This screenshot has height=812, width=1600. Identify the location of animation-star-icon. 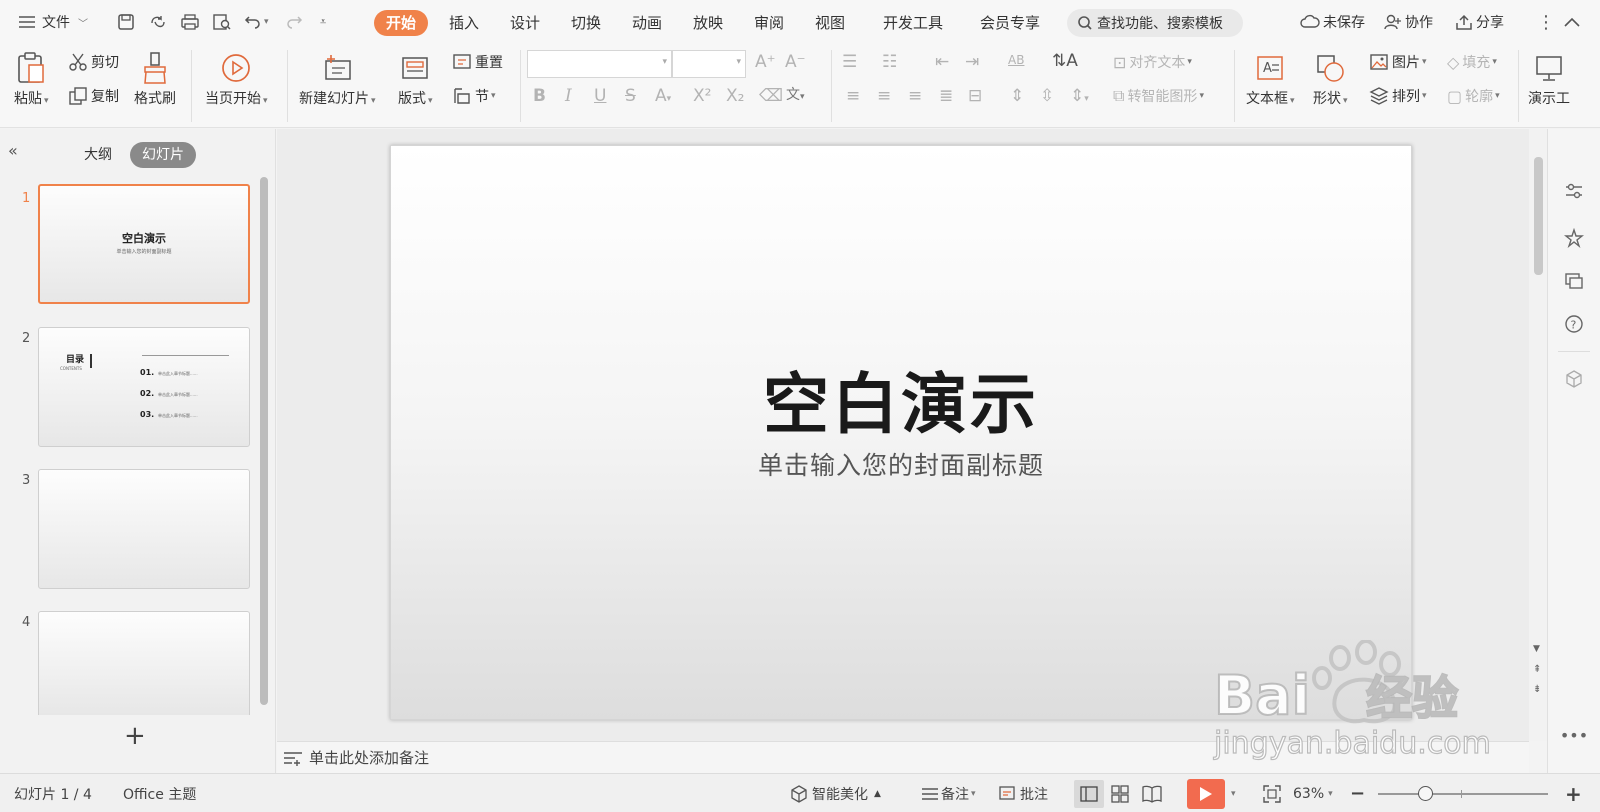
(1574, 238).